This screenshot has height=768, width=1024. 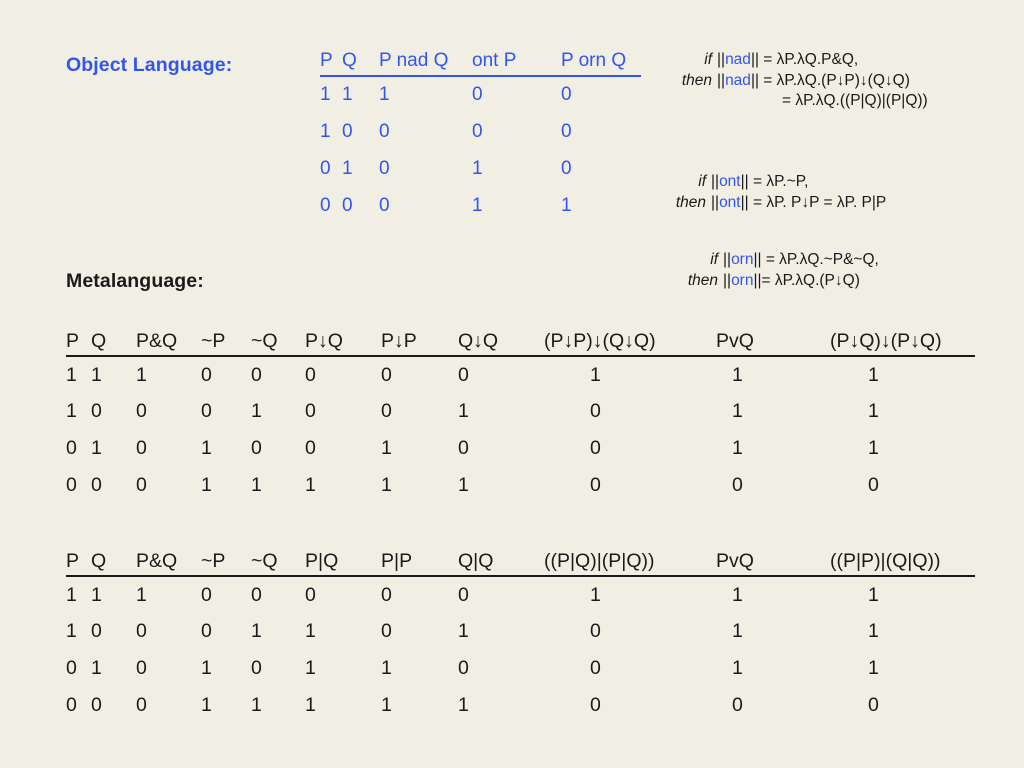 I want to click on column-header: P|Q, so click(x=343, y=564).